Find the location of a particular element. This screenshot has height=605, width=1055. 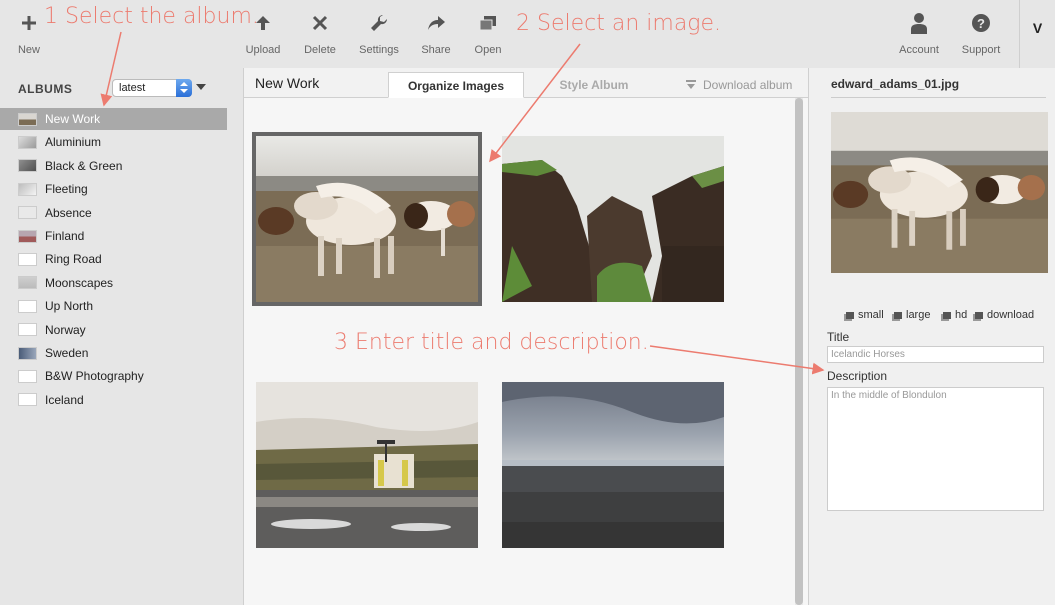

tab-organize-images: Organize Images is located at coordinates (456, 85).